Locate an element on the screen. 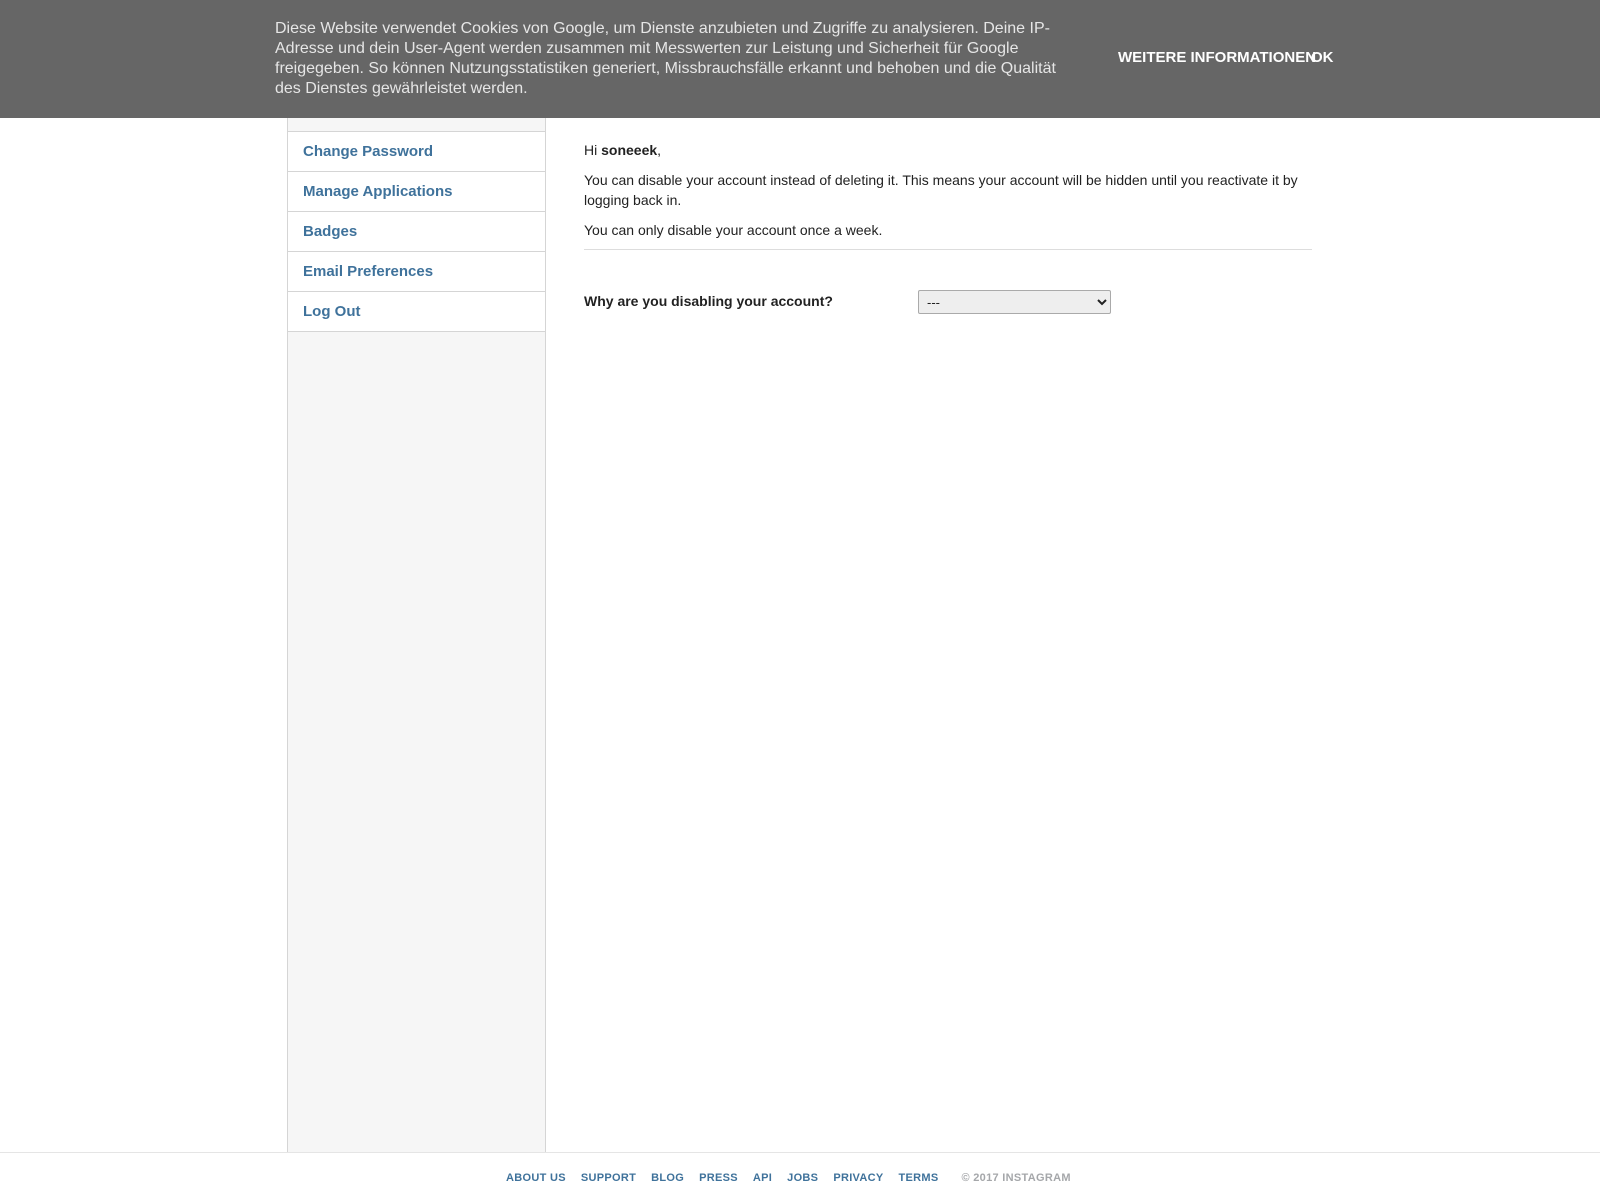 Image resolution: width=1600 pixels, height=1200 pixels. footer-link-about-us: ABOUT US is located at coordinates (536, 1178).